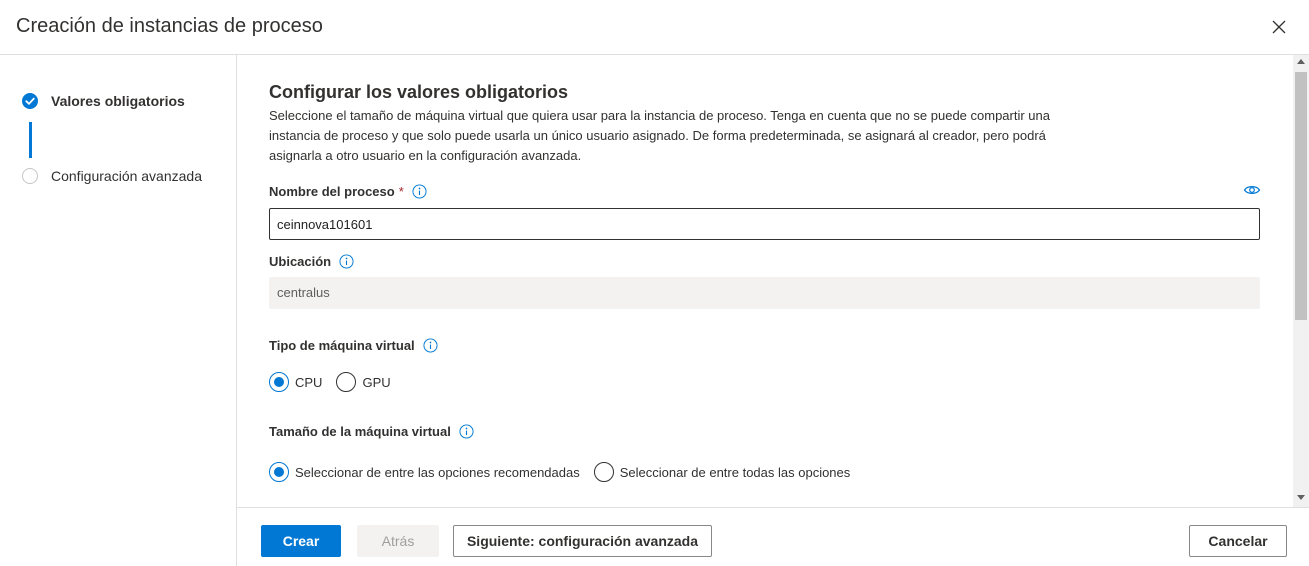 The width and height of the screenshot is (1309, 566). Describe the element at coordinates (1301, 61) in the screenshot. I see `scroll-up-arrow-icon` at that location.